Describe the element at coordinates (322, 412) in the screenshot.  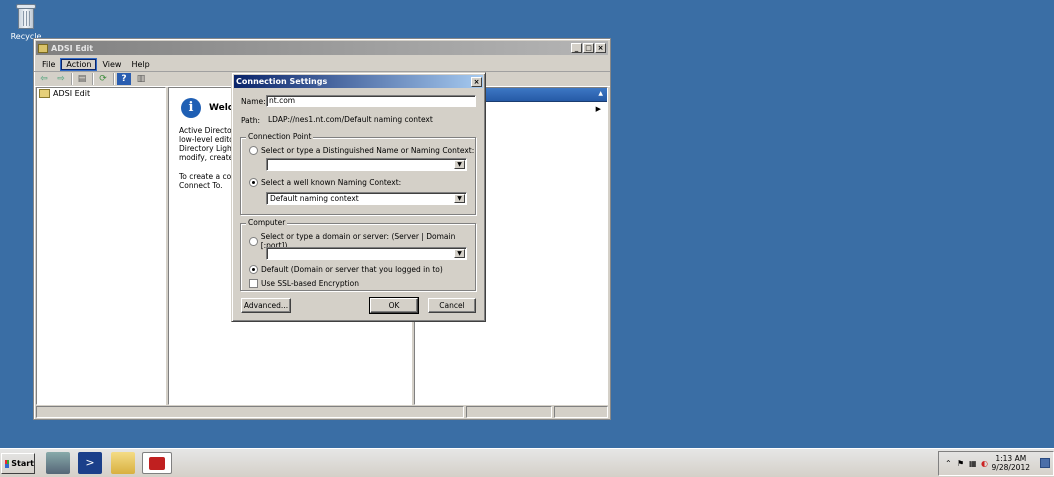
I see `status-bar` at that location.